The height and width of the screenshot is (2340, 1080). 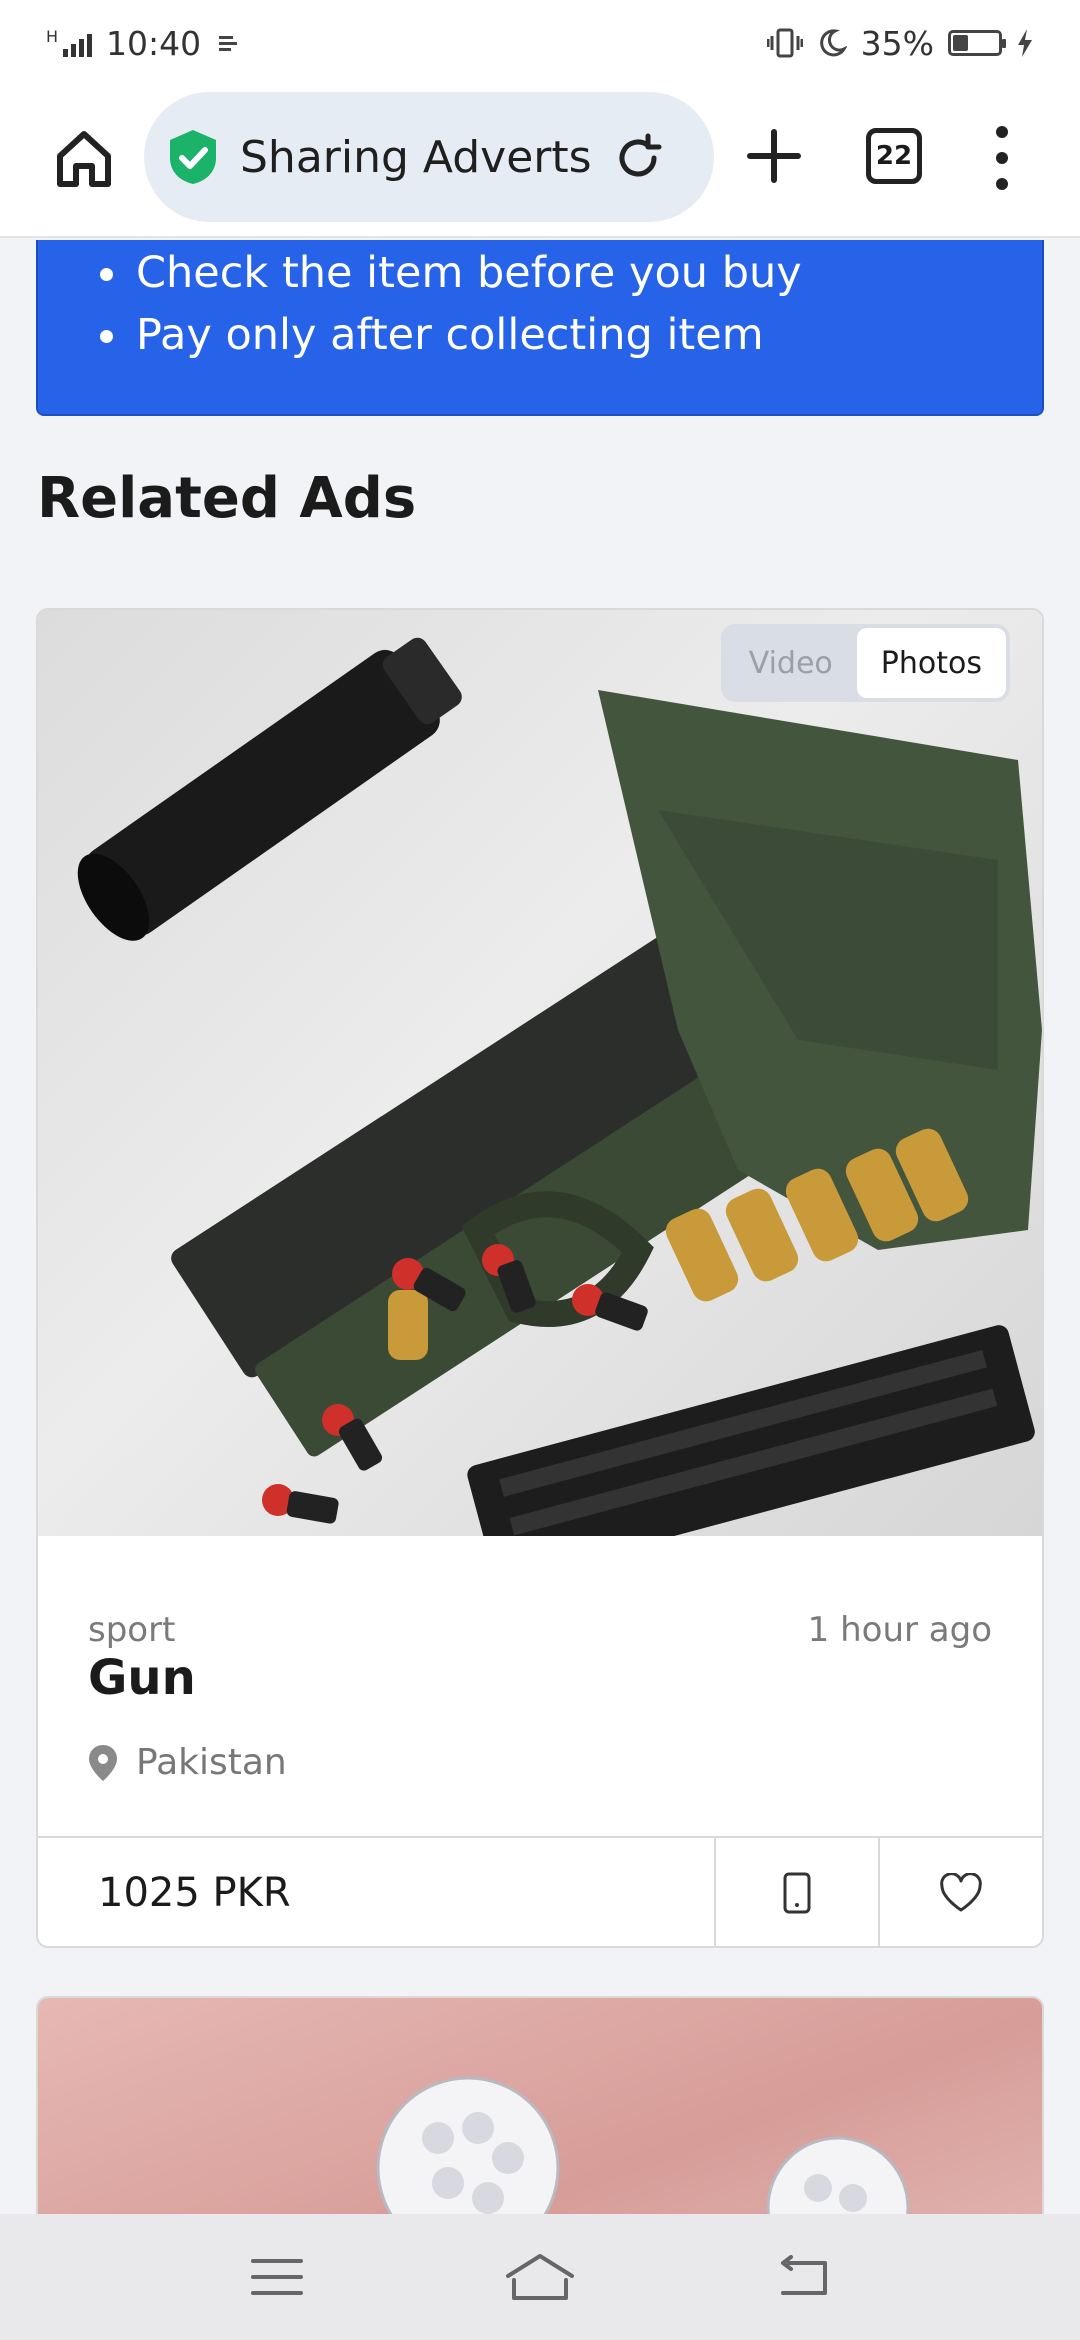 What do you see at coordinates (1002, 158) in the screenshot?
I see `more-vert-icon` at bounding box center [1002, 158].